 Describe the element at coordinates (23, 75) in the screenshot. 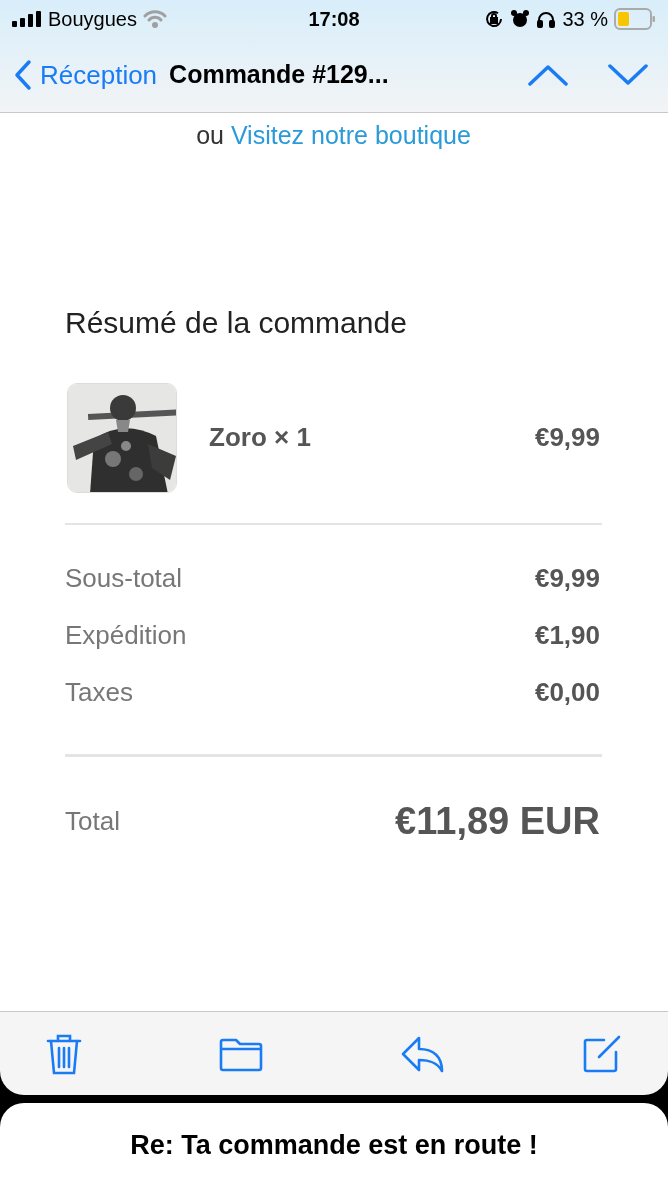

I see `chevron-left-icon` at that location.